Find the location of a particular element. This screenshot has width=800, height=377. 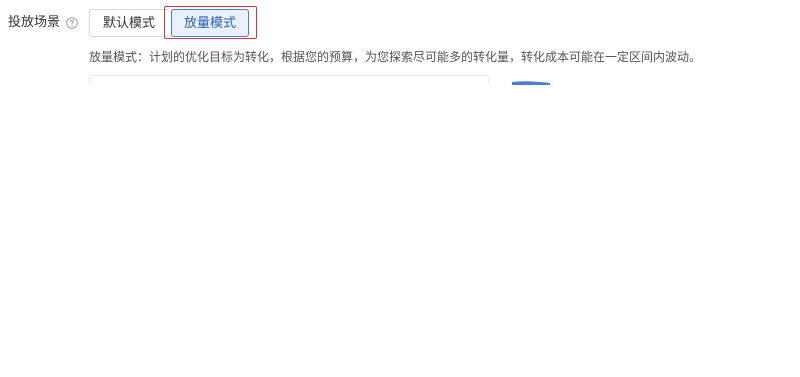

scene-field: 投放场景 is located at coordinates (43, 23).